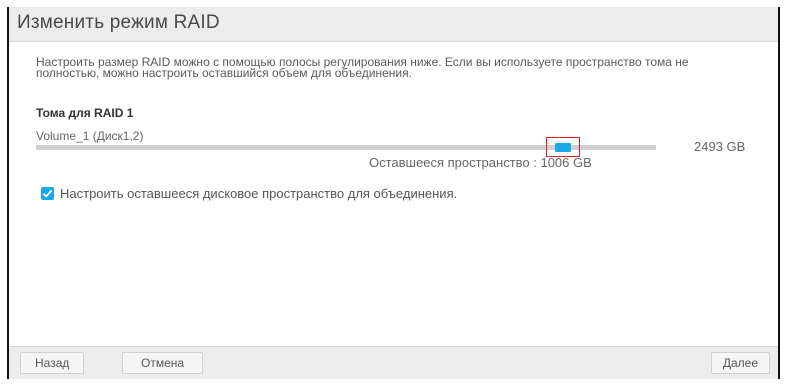 The image size is (787, 387). What do you see at coordinates (563, 147) in the screenshot?
I see `raid-size-slider-handle` at bounding box center [563, 147].